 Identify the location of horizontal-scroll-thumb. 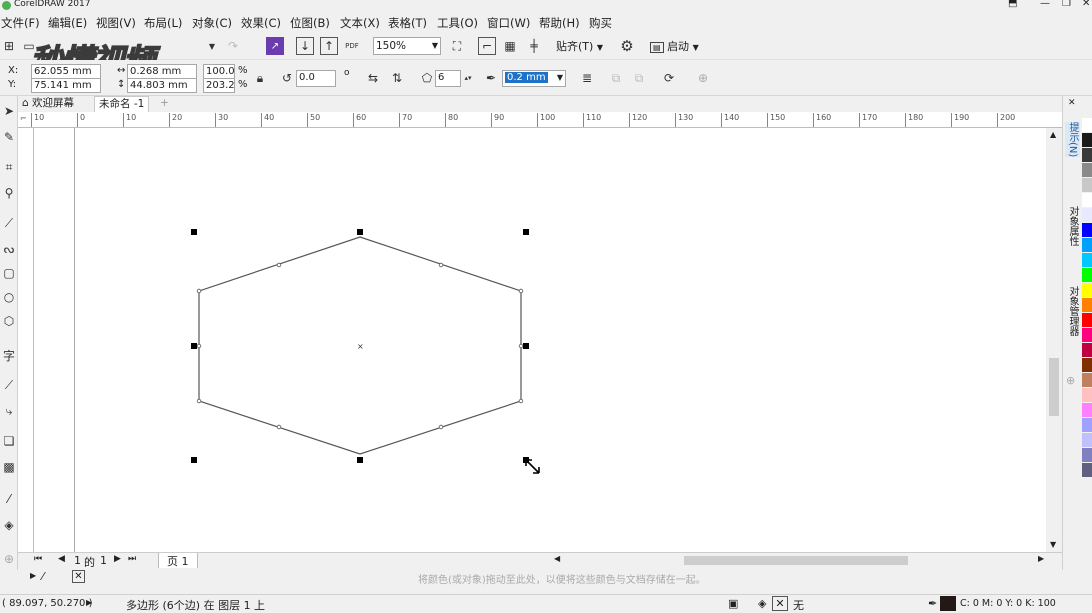
(796, 560).